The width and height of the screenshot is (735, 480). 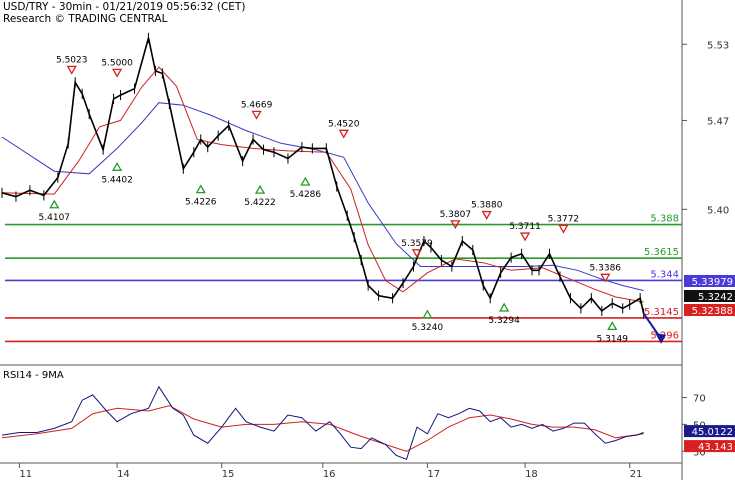 What do you see at coordinates (715, 297) in the screenshot?
I see `value-badge-label: 5.3242` at bounding box center [715, 297].